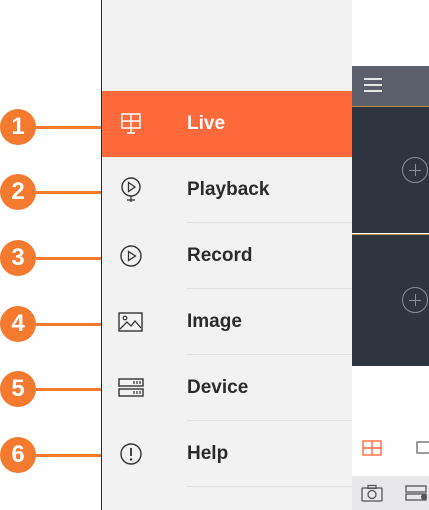 The image size is (429, 510). What do you see at coordinates (422, 448) in the screenshot?
I see `monitor-icon` at bounding box center [422, 448].